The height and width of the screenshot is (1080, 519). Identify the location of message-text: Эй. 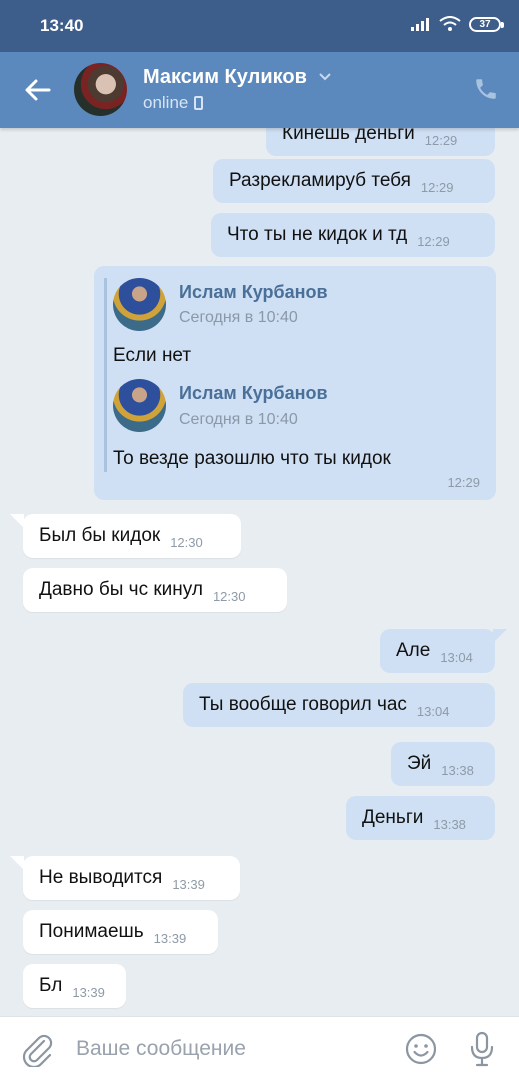
(419, 763).